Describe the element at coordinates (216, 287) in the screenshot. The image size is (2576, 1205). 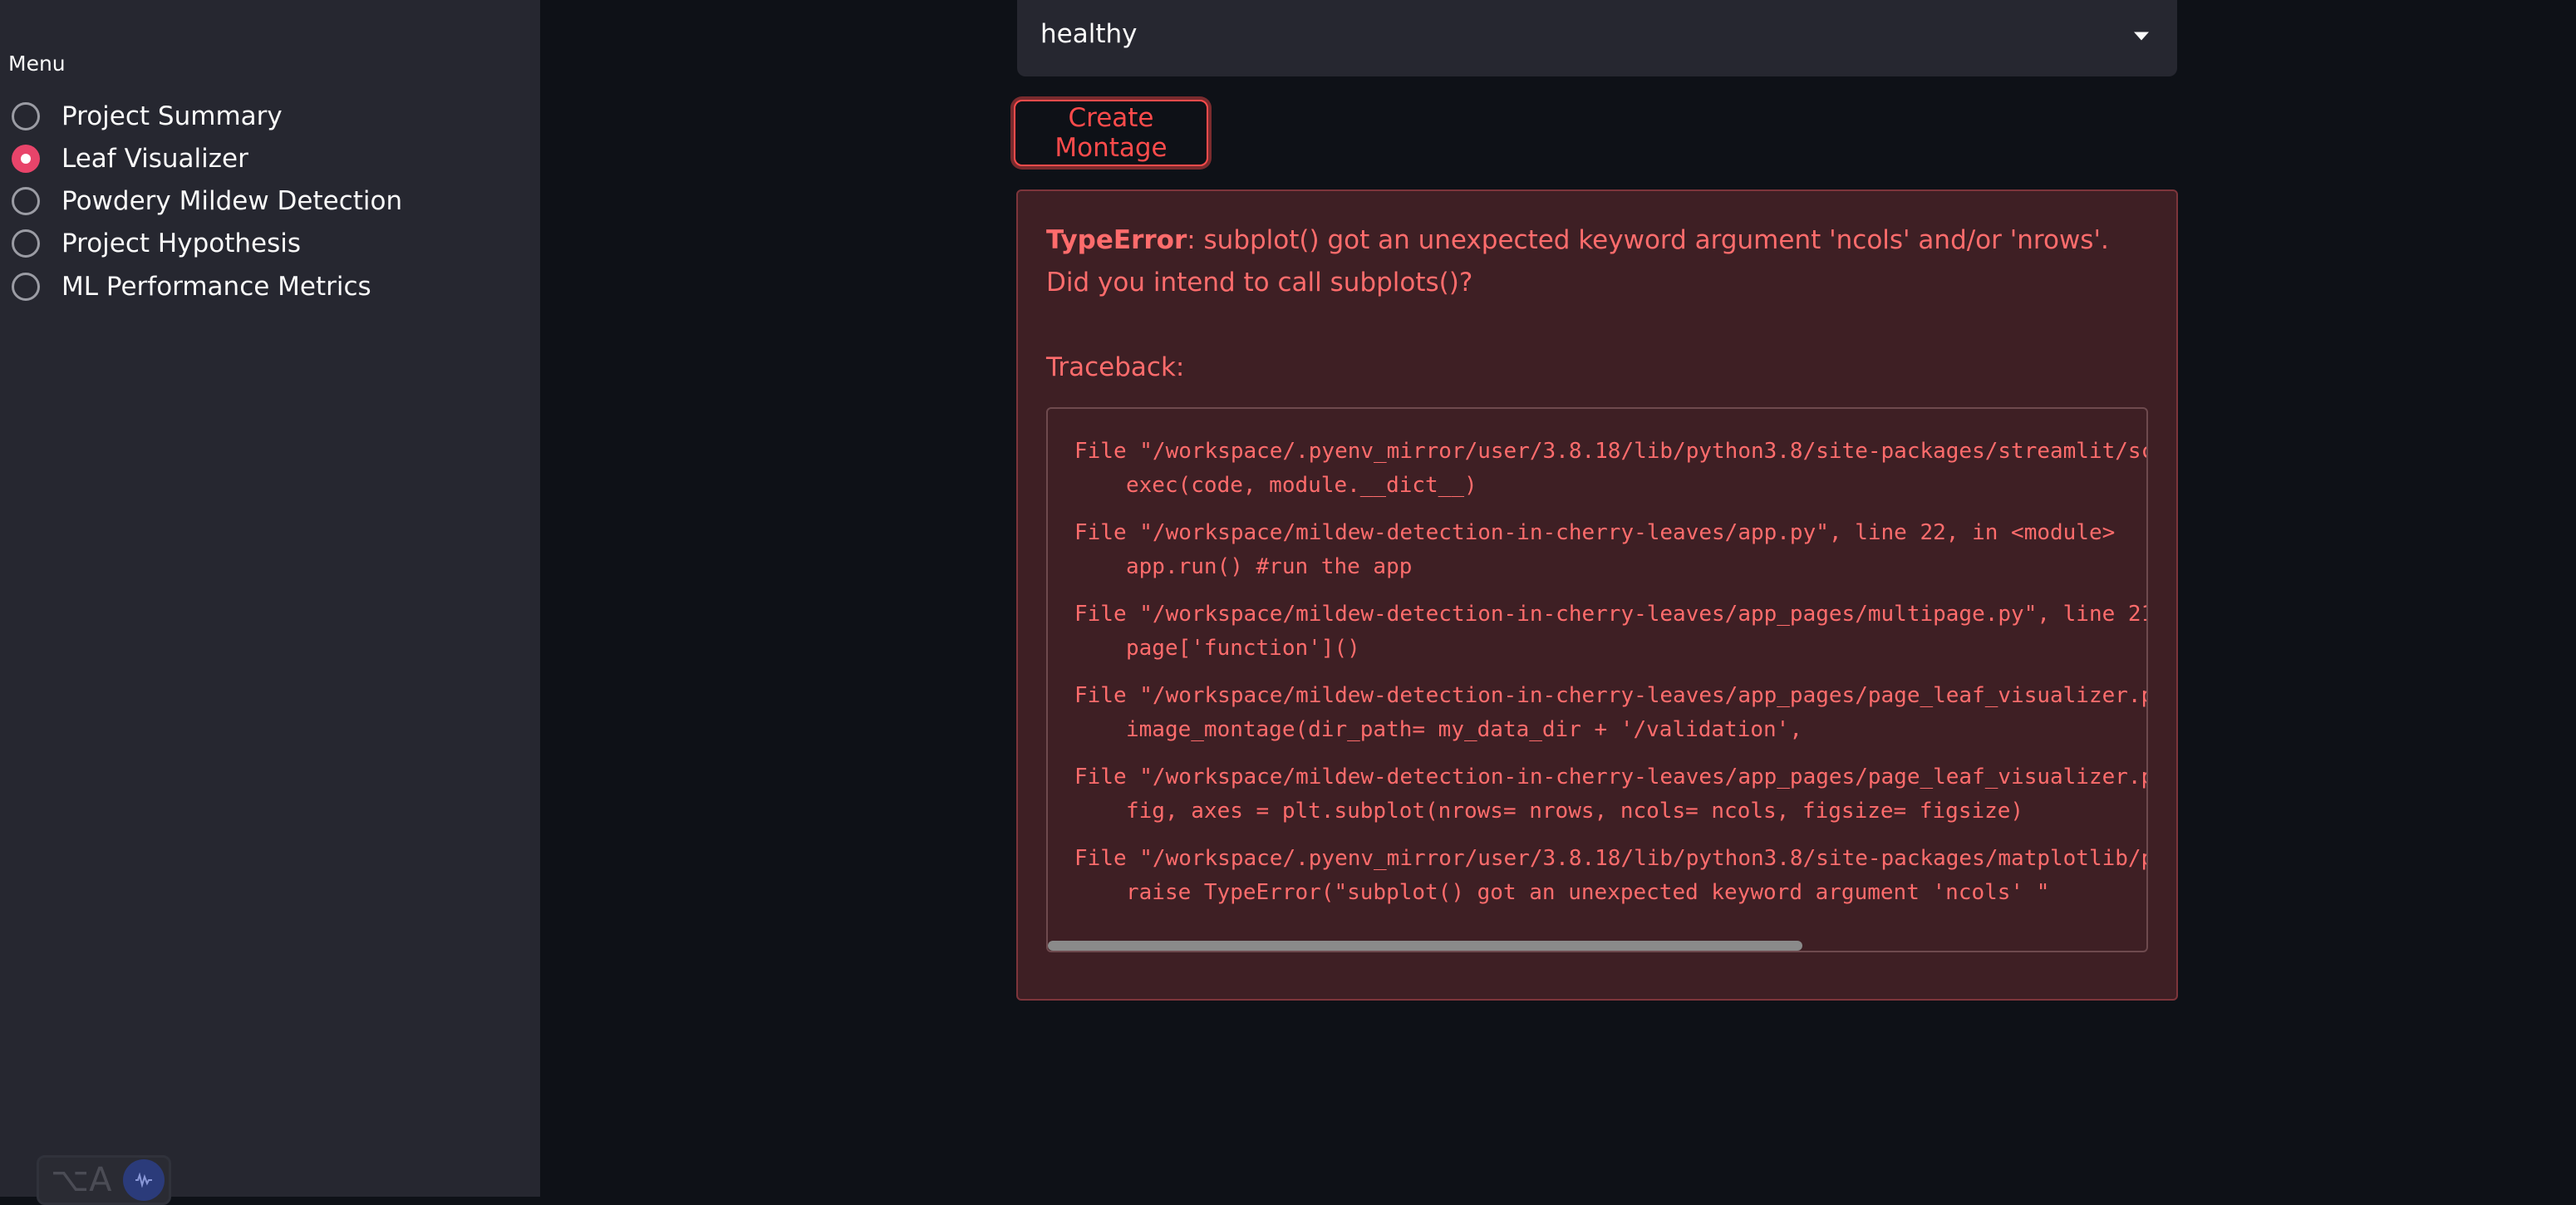
I see `radio-label: ML Performance Metrics` at that location.